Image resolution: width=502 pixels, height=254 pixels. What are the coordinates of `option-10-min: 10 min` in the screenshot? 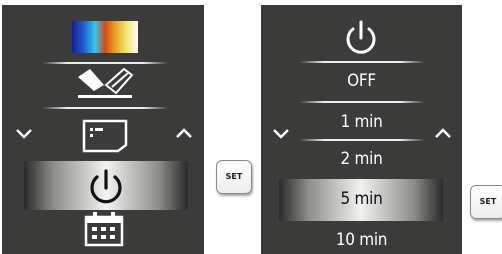 It's located at (361, 240).